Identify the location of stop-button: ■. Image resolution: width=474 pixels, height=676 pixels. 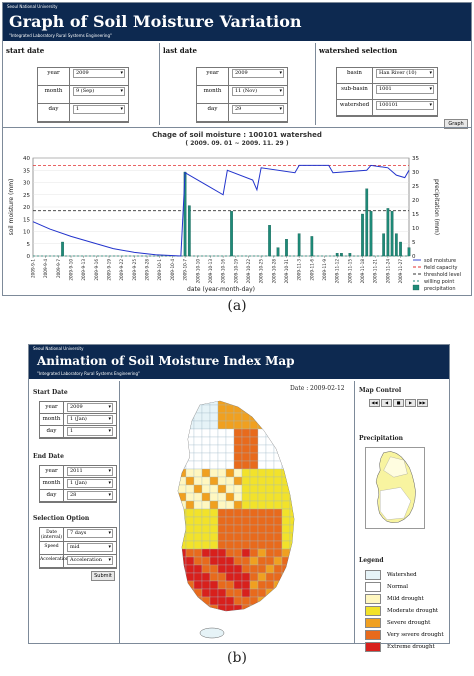
(398, 403).